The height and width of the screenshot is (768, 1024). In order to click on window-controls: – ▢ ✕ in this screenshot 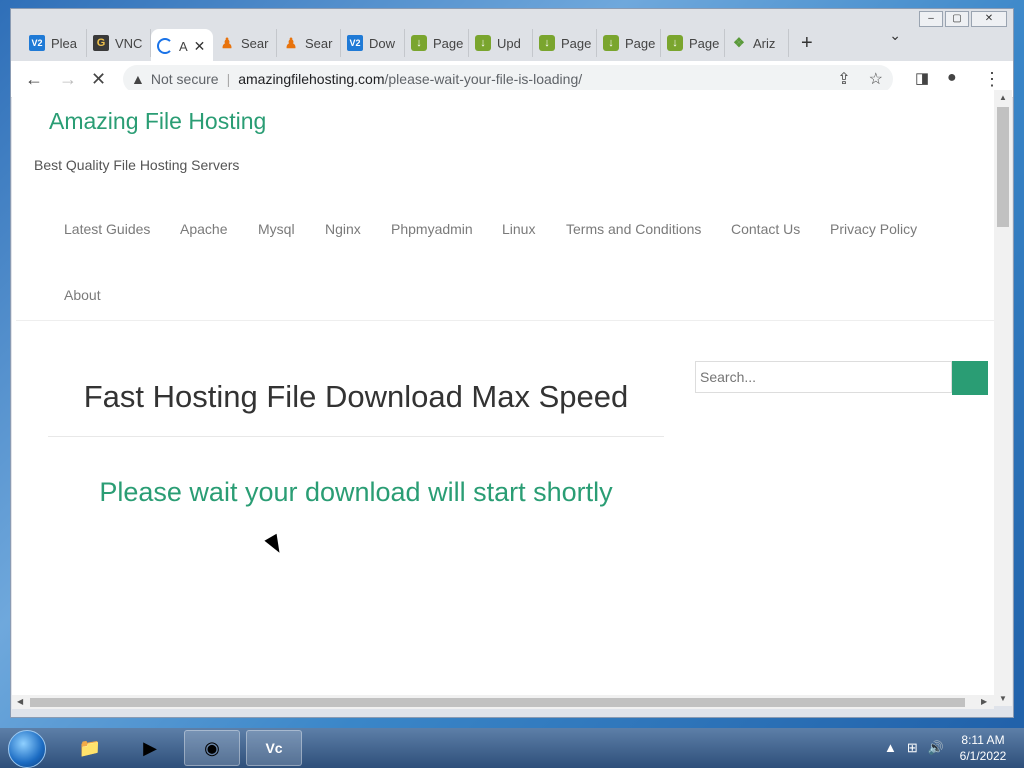, I will do `click(963, 19)`.